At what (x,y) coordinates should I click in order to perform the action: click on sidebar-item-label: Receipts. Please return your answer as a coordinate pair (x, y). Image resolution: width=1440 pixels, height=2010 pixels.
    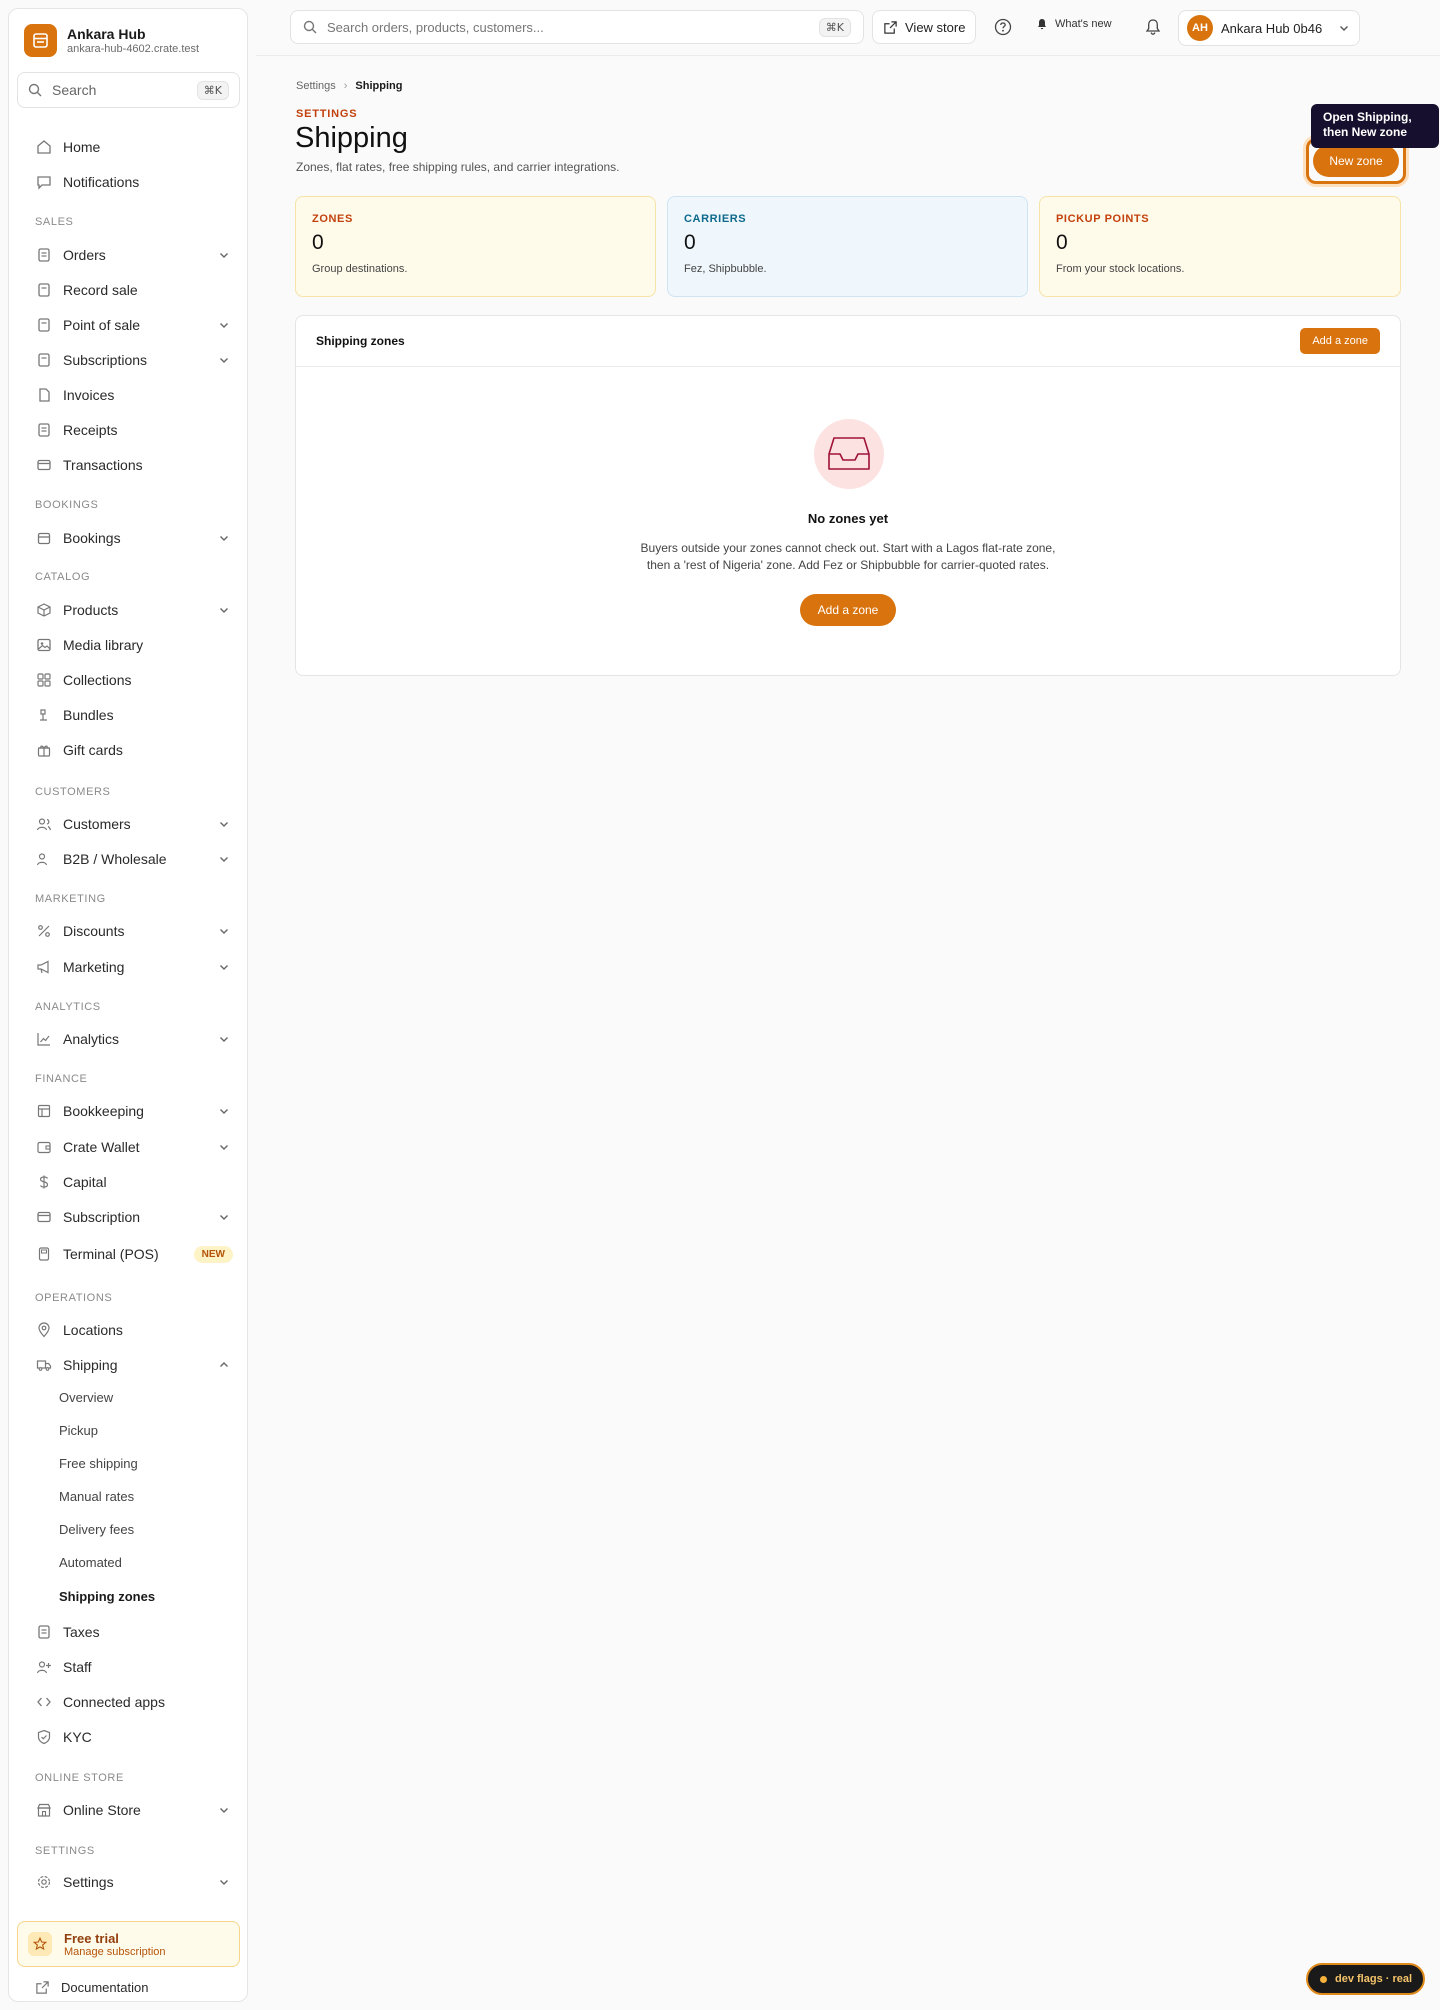
    Looking at the image, I should click on (90, 430).